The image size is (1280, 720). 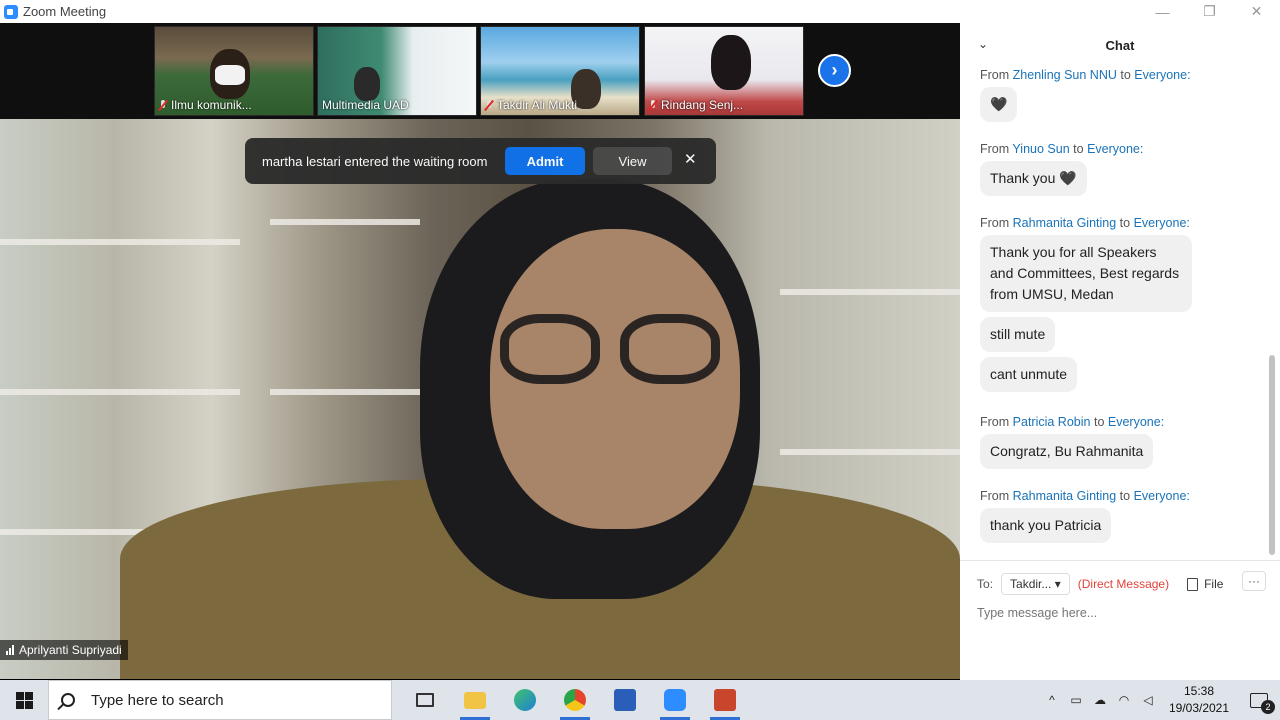 I want to click on participant-name: Multimedia UAD, so click(x=365, y=105).